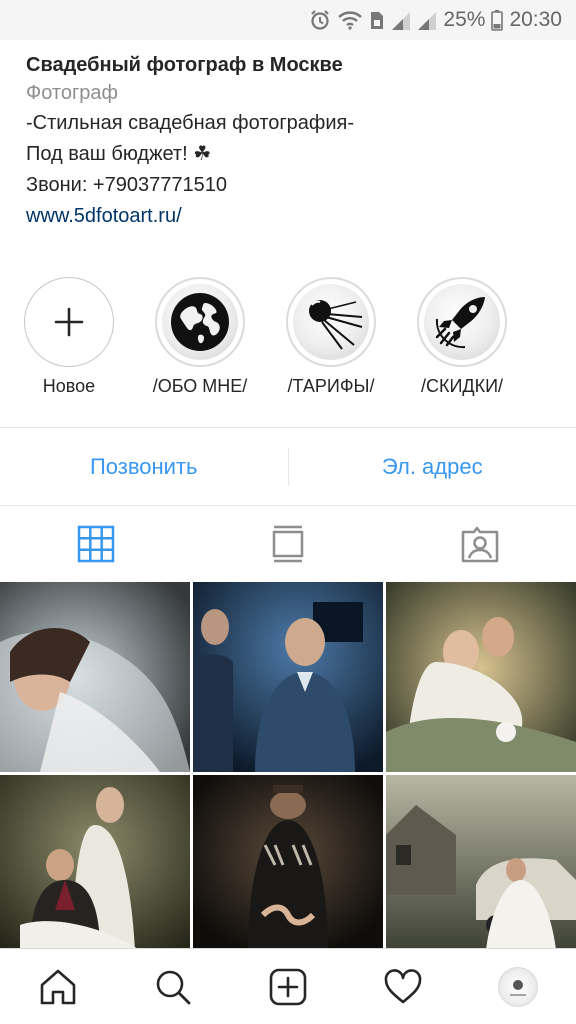  I want to click on photo-couple-embrace, so click(481, 677).